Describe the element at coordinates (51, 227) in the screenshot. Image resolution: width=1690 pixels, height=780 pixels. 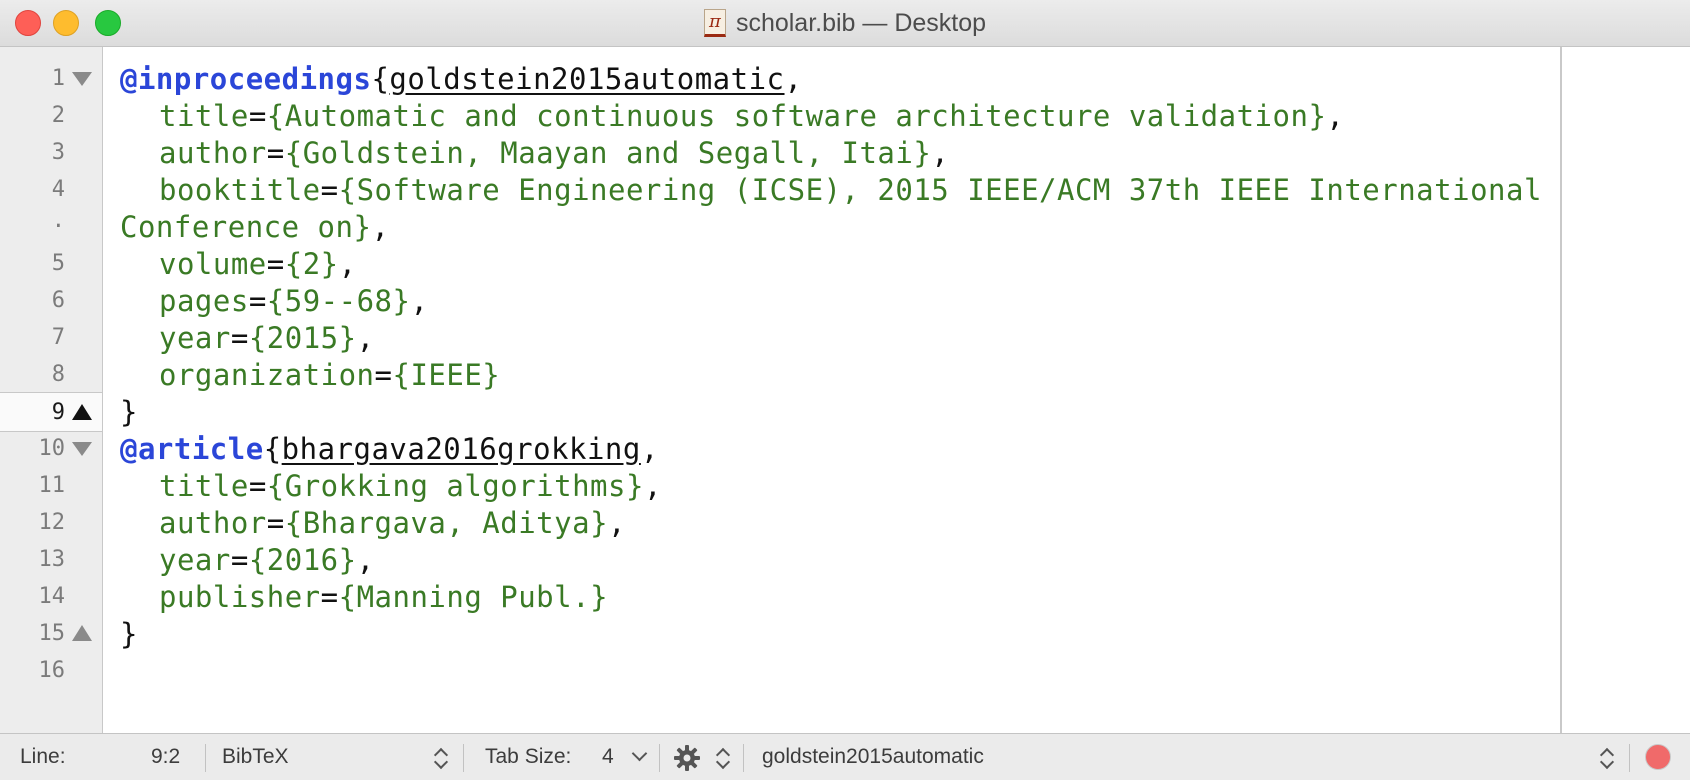
I see `gutter-row: ·` at that location.